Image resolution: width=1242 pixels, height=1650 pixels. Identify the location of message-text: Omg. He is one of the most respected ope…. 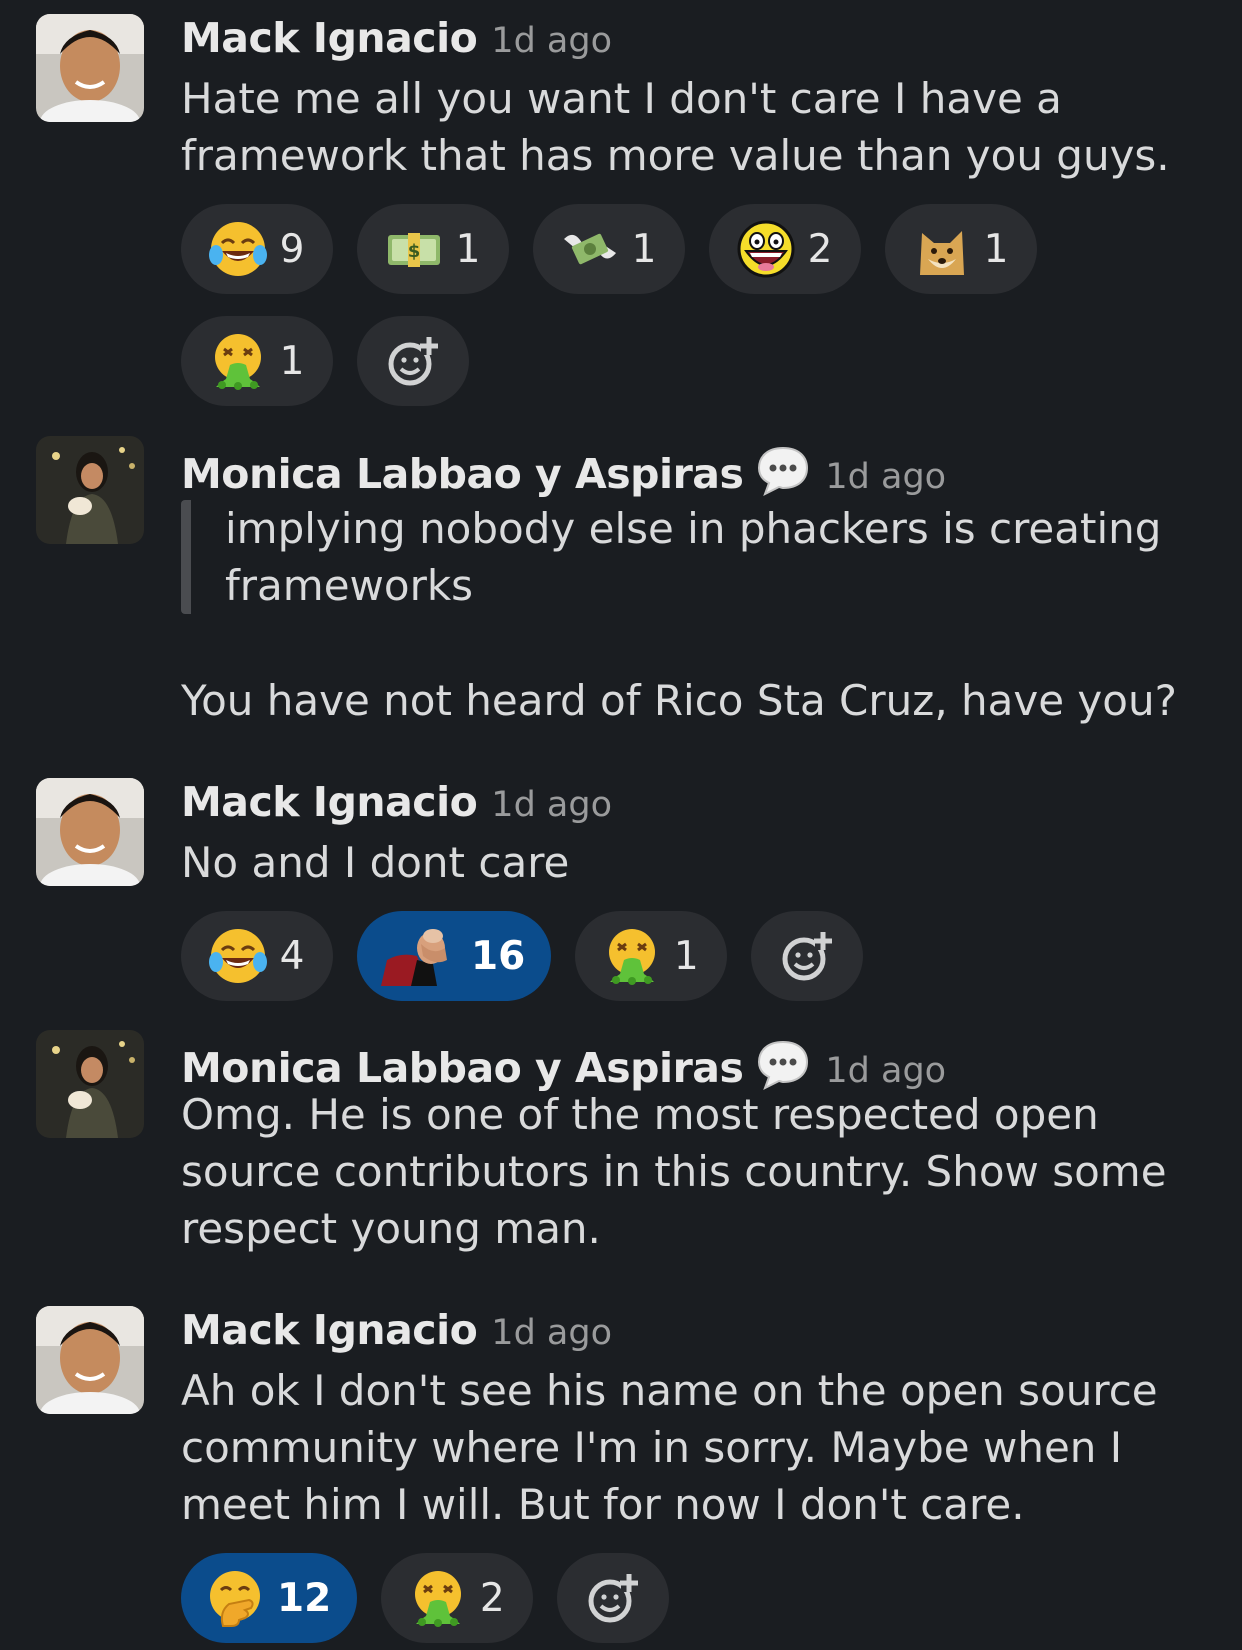
(691, 1171).